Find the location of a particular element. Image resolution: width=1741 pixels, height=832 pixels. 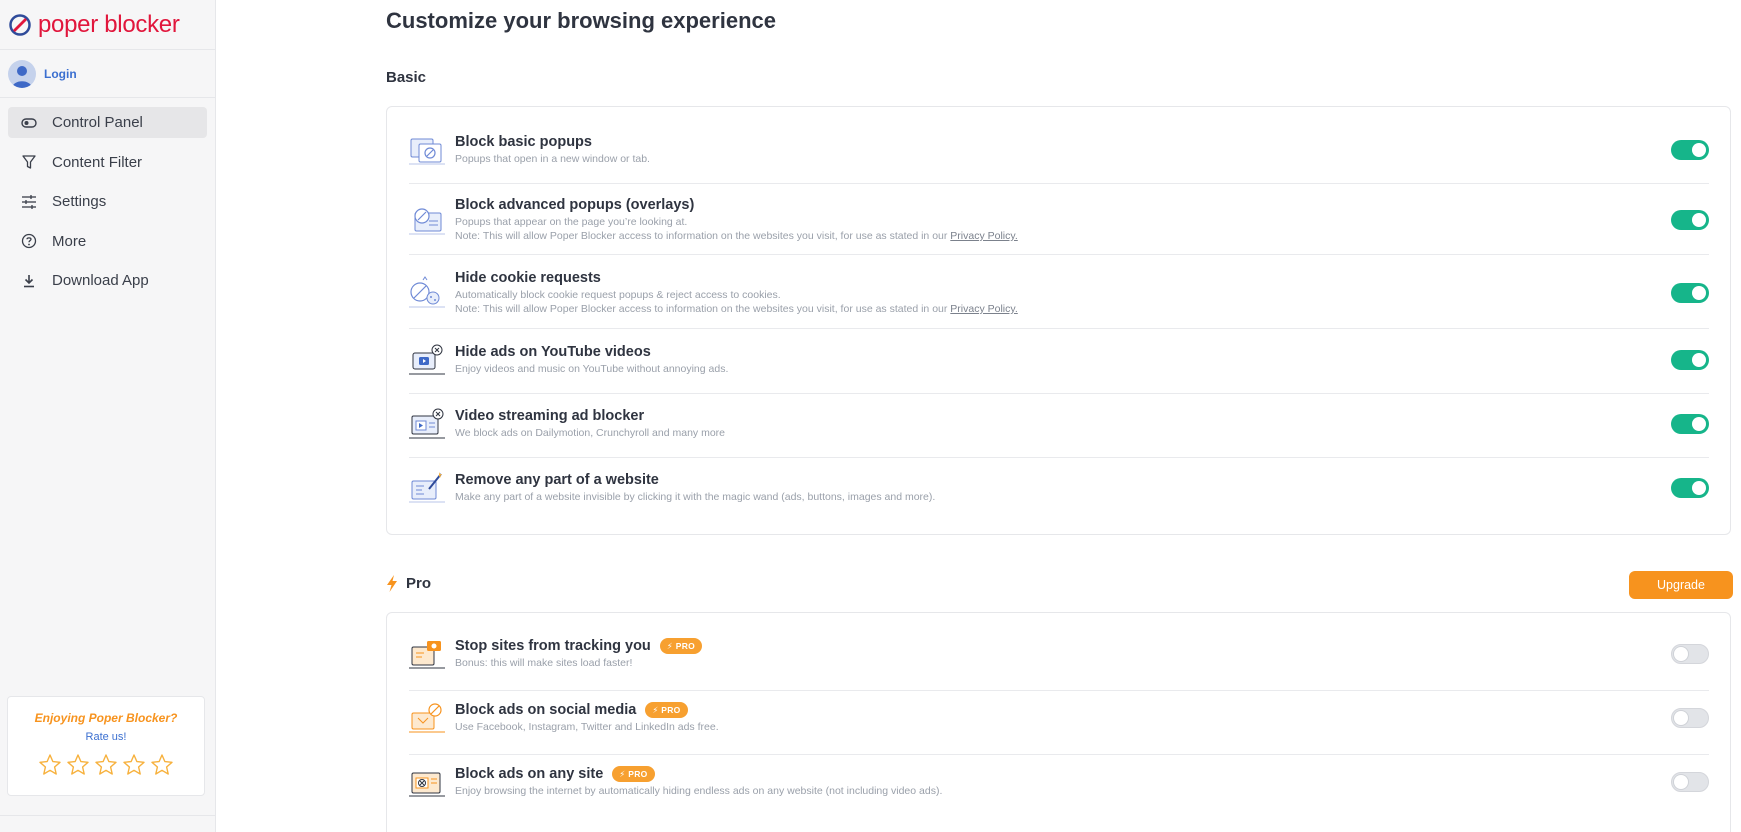

magic-wand-icon is located at coordinates (427, 487).